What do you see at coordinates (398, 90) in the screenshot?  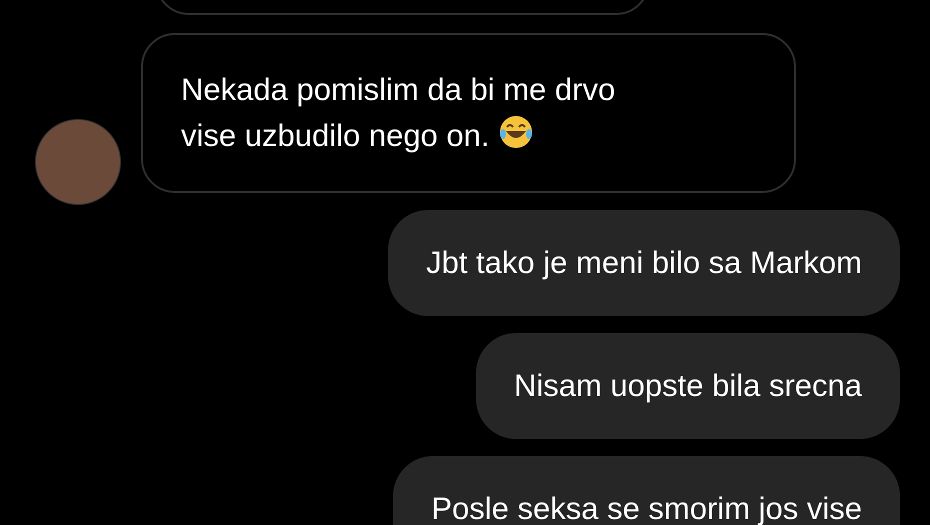 I see `message-text-line: Nekada pomislim da bi me drvo` at bounding box center [398, 90].